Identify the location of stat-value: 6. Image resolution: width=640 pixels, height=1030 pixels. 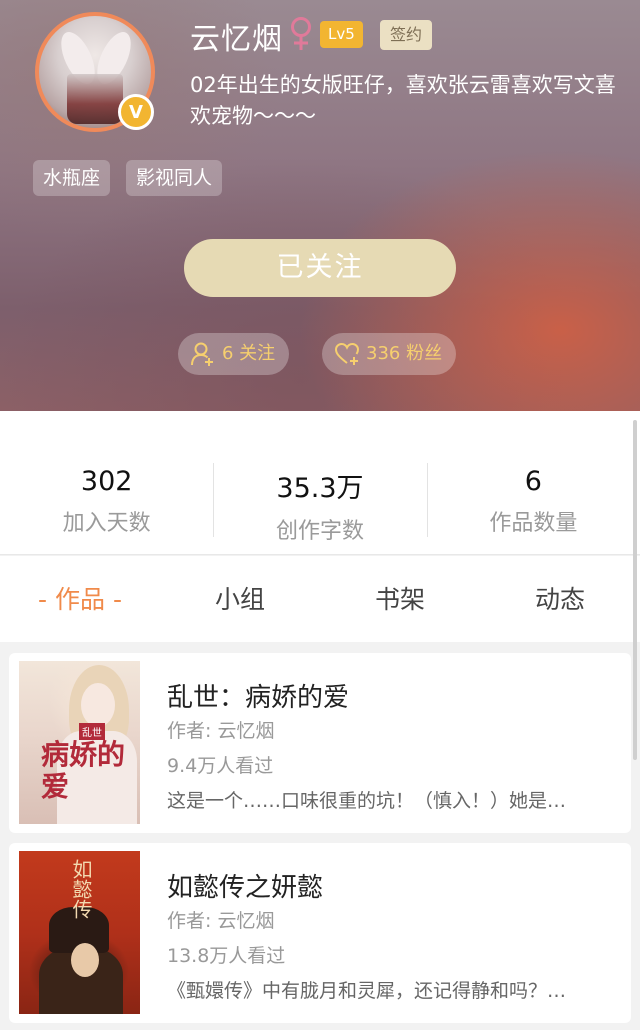
(533, 481).